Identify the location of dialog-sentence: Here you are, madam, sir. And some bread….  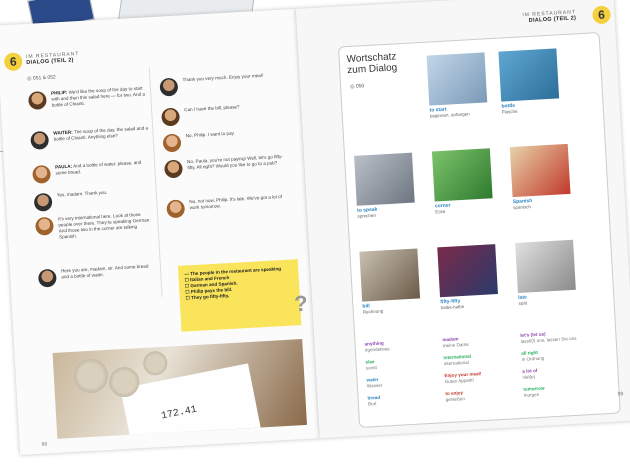
(104, 271).